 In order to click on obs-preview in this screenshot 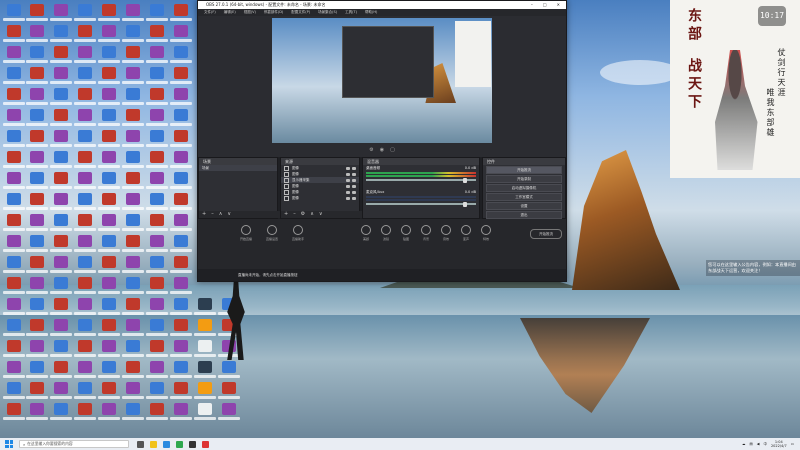, I will do `click(382, 80)`.